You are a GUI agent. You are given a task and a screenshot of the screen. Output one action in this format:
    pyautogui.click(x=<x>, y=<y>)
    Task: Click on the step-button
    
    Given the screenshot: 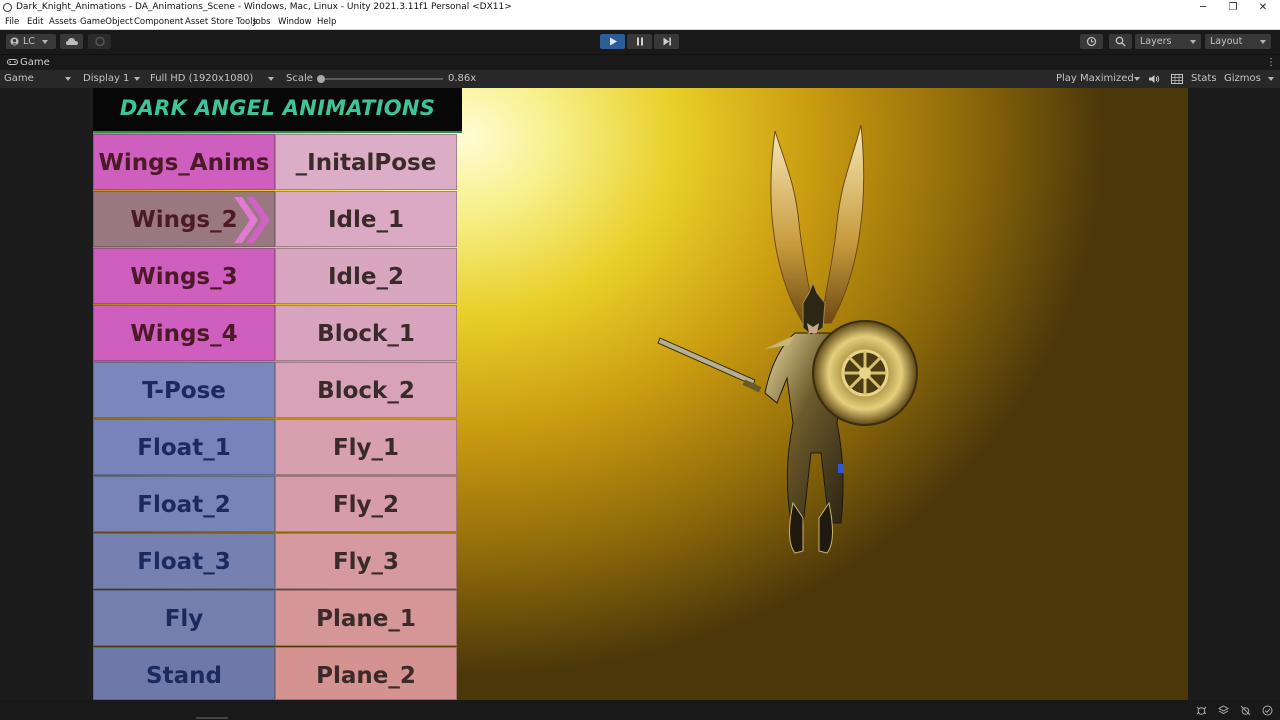 What is the action you would take?
    pyautogui.click(x=666, y=41)
    